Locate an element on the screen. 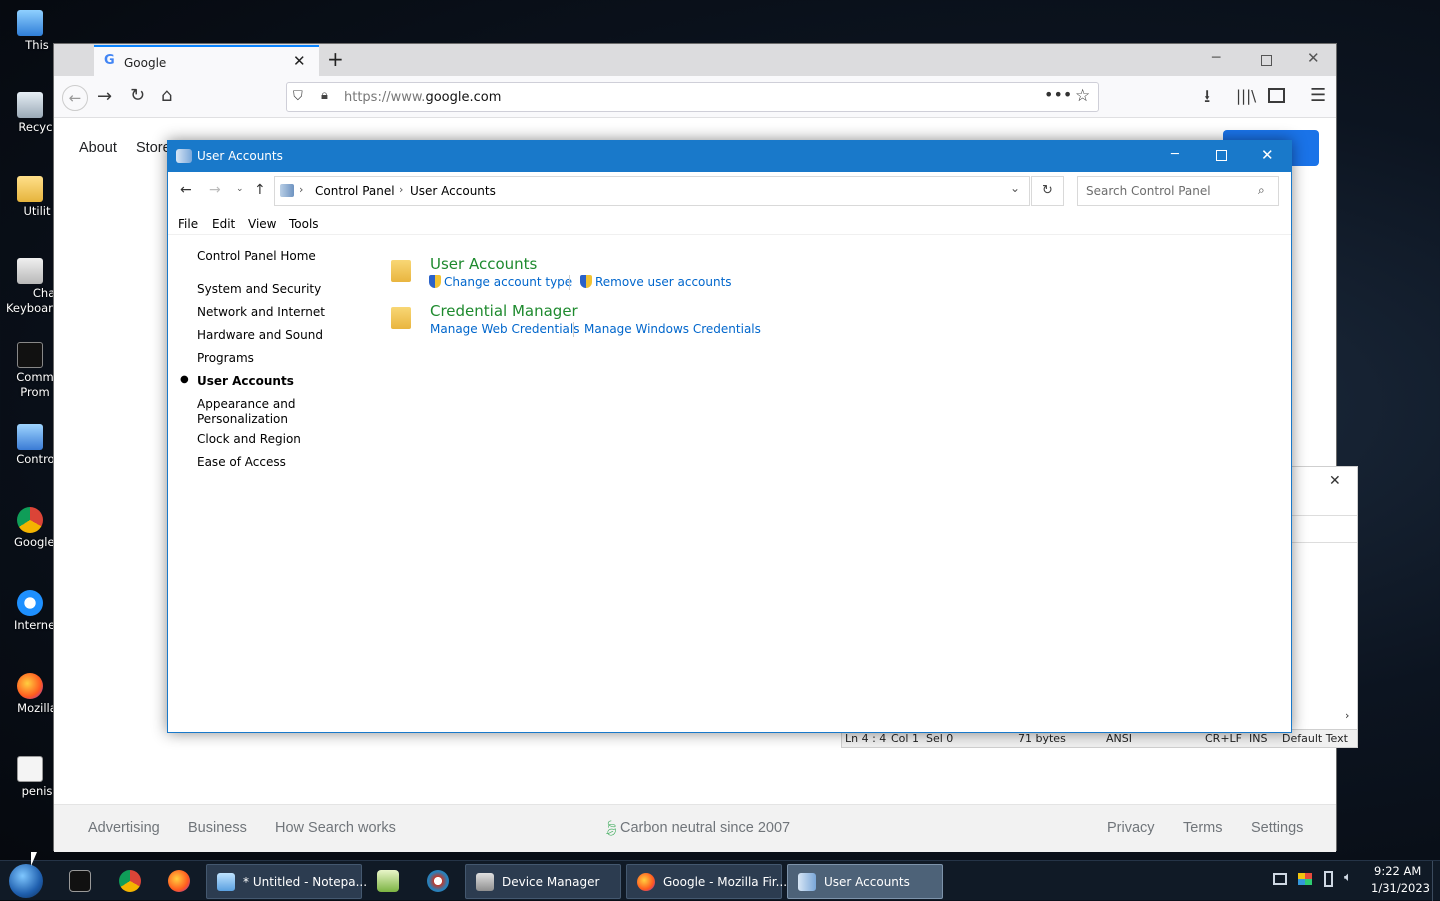 The width and height of the screenshot is (1440, 901). manage-windows-credentials-link: Manage Windows Credentials is located at coordinates (672, 329).